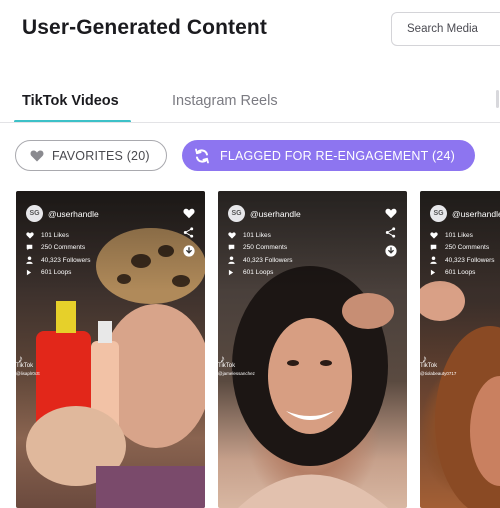 Image resolution: width=500 pixels, height=508 pixels. I want to click on tab-divider, so click(250, 122).